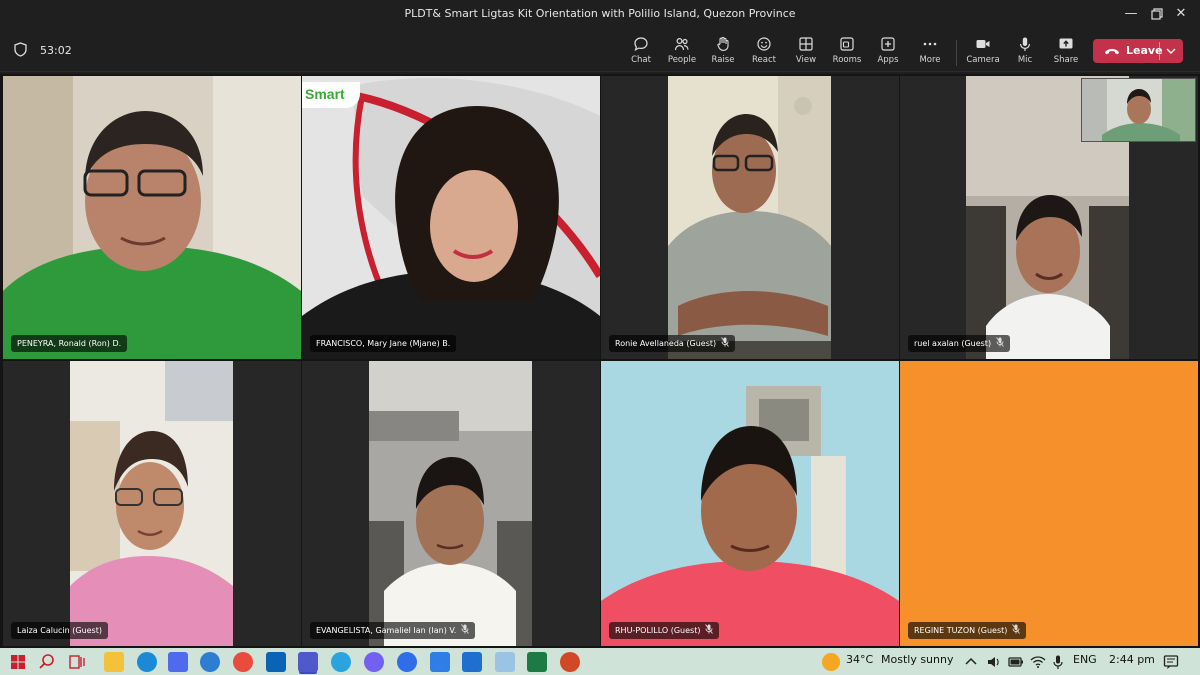 Image resolution: width=1200 pixels, height=675 pixels. I want to click on start-icon, so click(18, 662).